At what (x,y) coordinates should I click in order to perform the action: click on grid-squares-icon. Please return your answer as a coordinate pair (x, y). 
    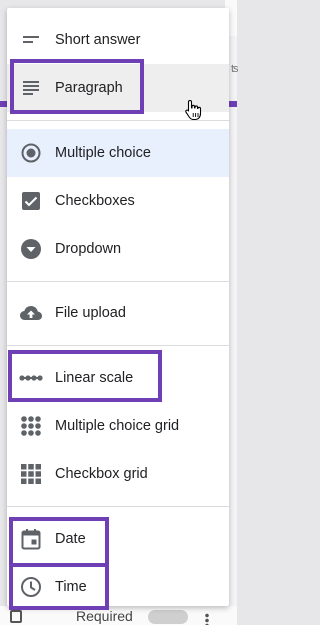
    Looking at the image, I should click on (31, 474).